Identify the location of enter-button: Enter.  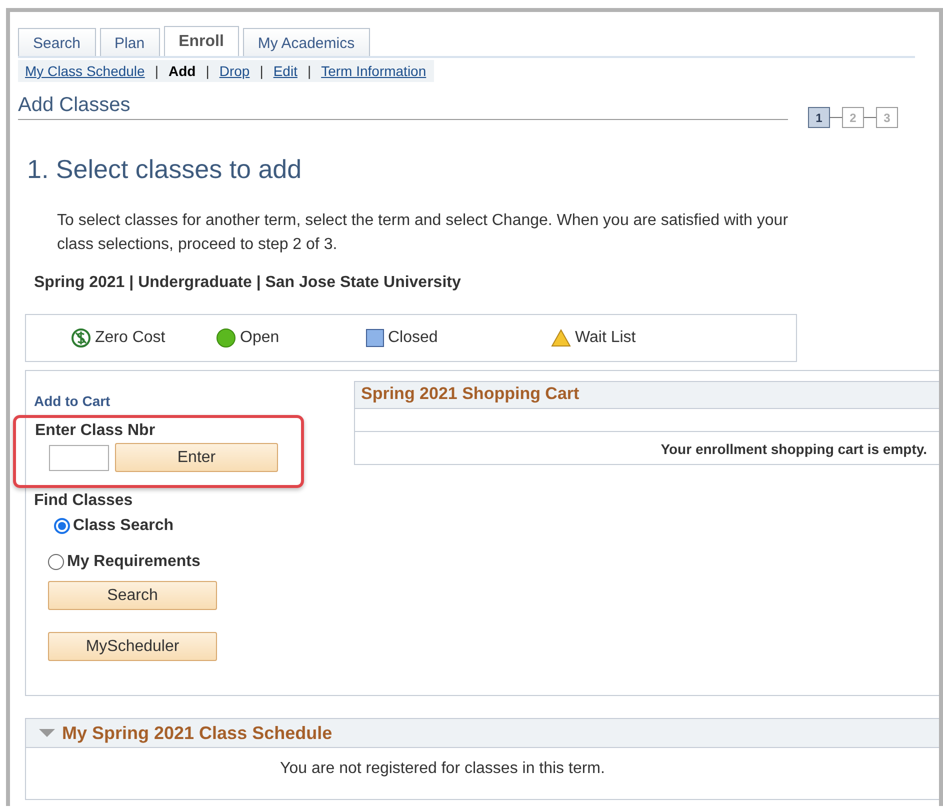
(196, 457).